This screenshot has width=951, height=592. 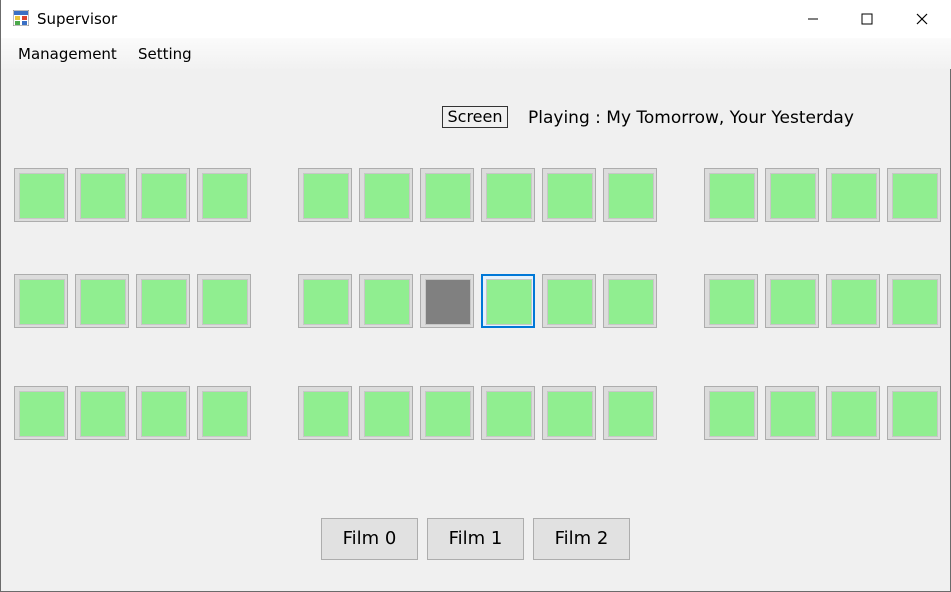 I want to click on seat-r3-c11, so click(x=731, y=413).